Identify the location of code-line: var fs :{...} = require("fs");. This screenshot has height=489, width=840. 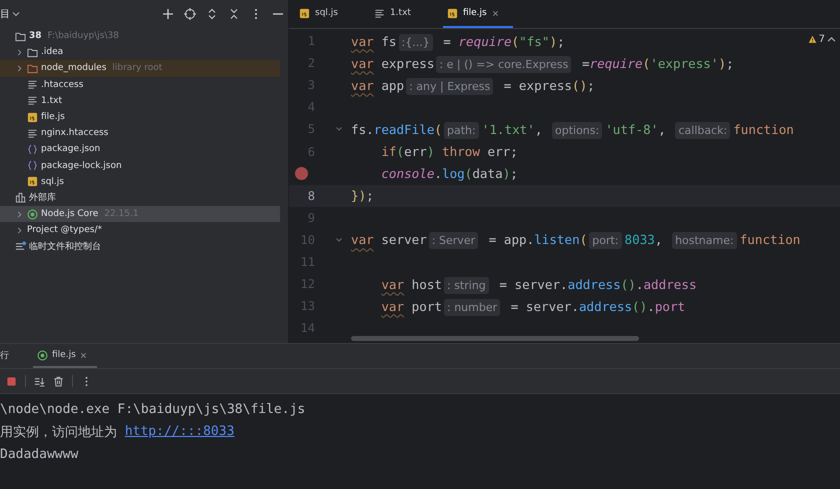
(458, 41).